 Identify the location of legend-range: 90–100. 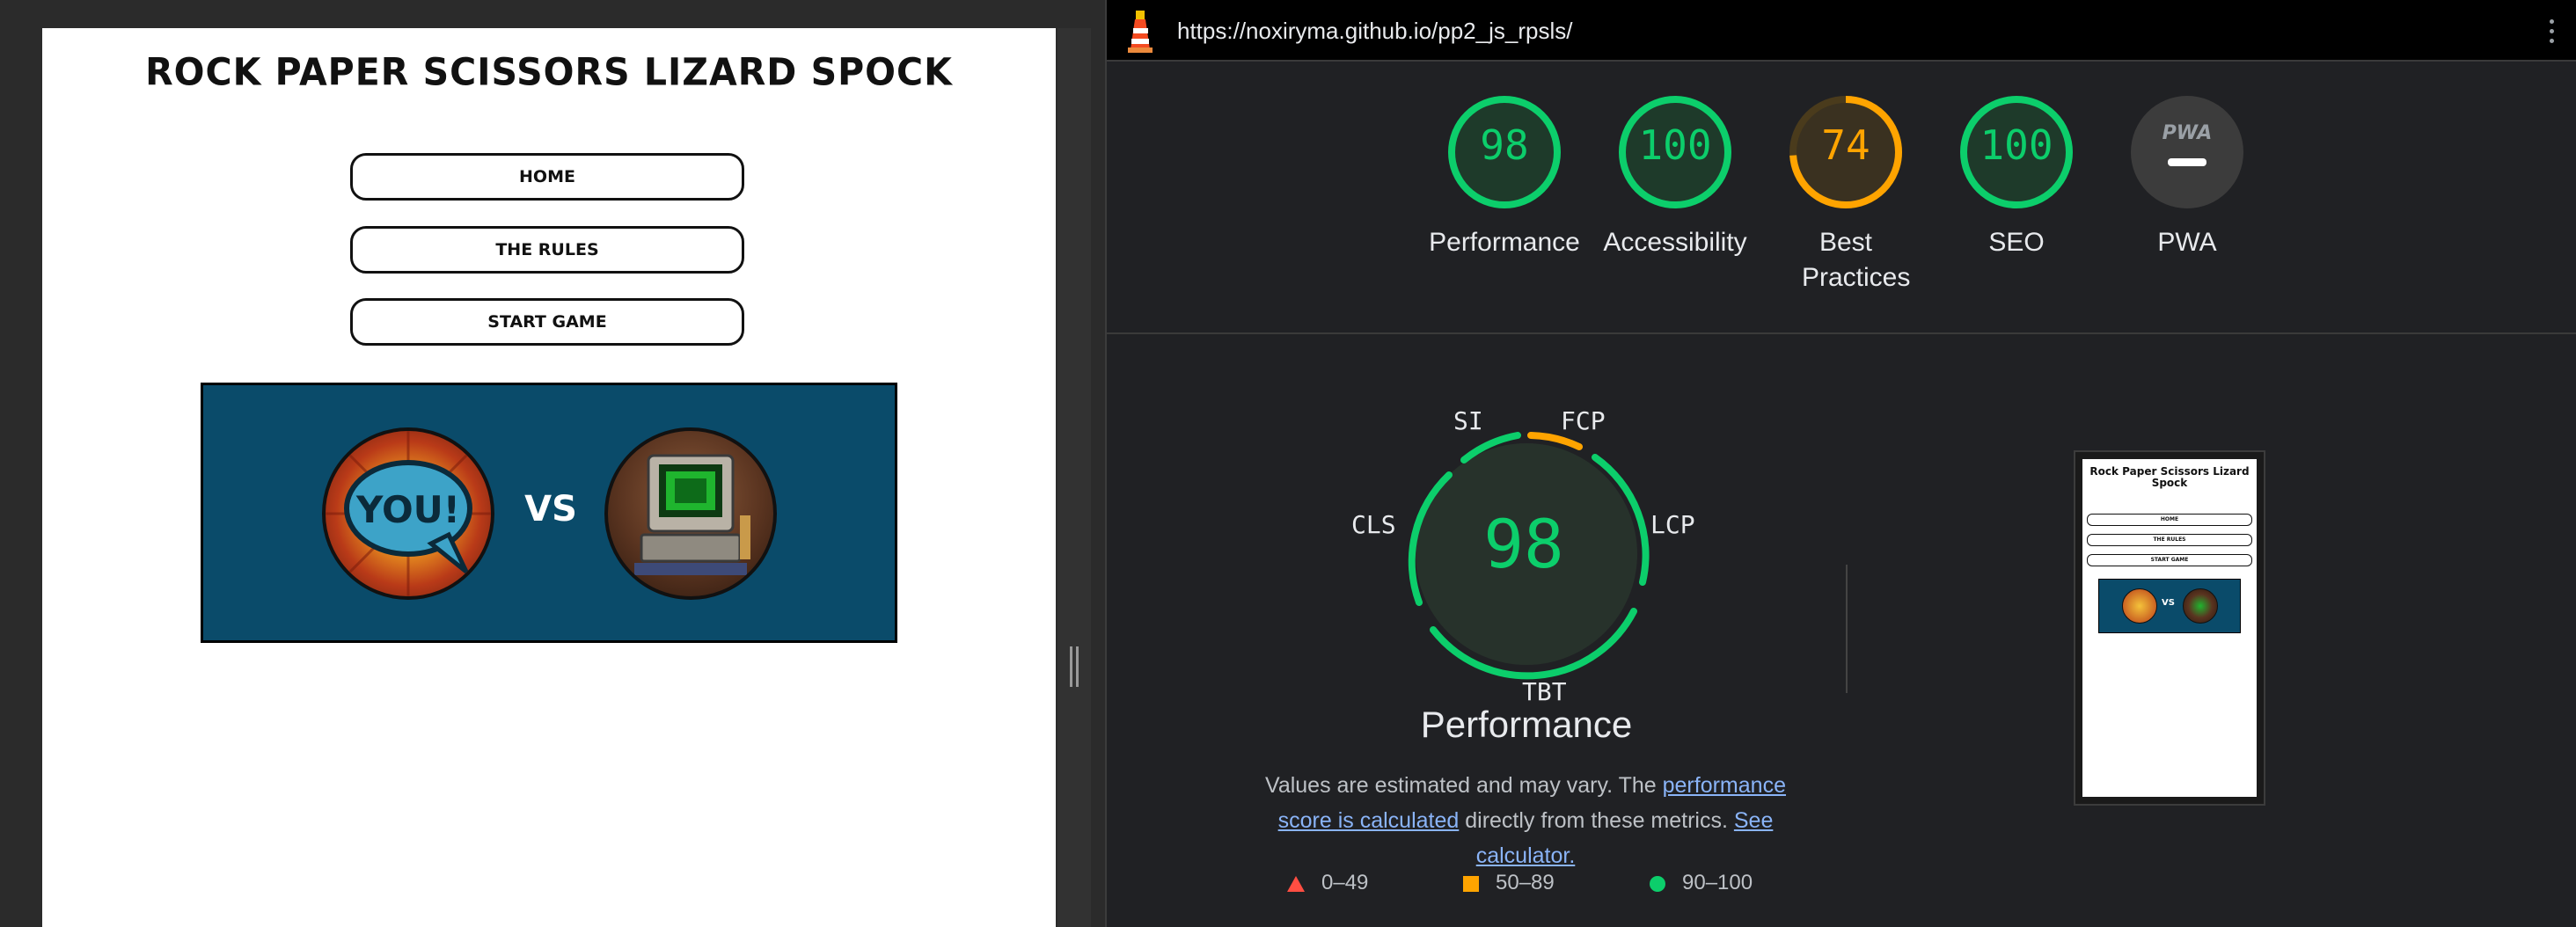
(1717, 882).